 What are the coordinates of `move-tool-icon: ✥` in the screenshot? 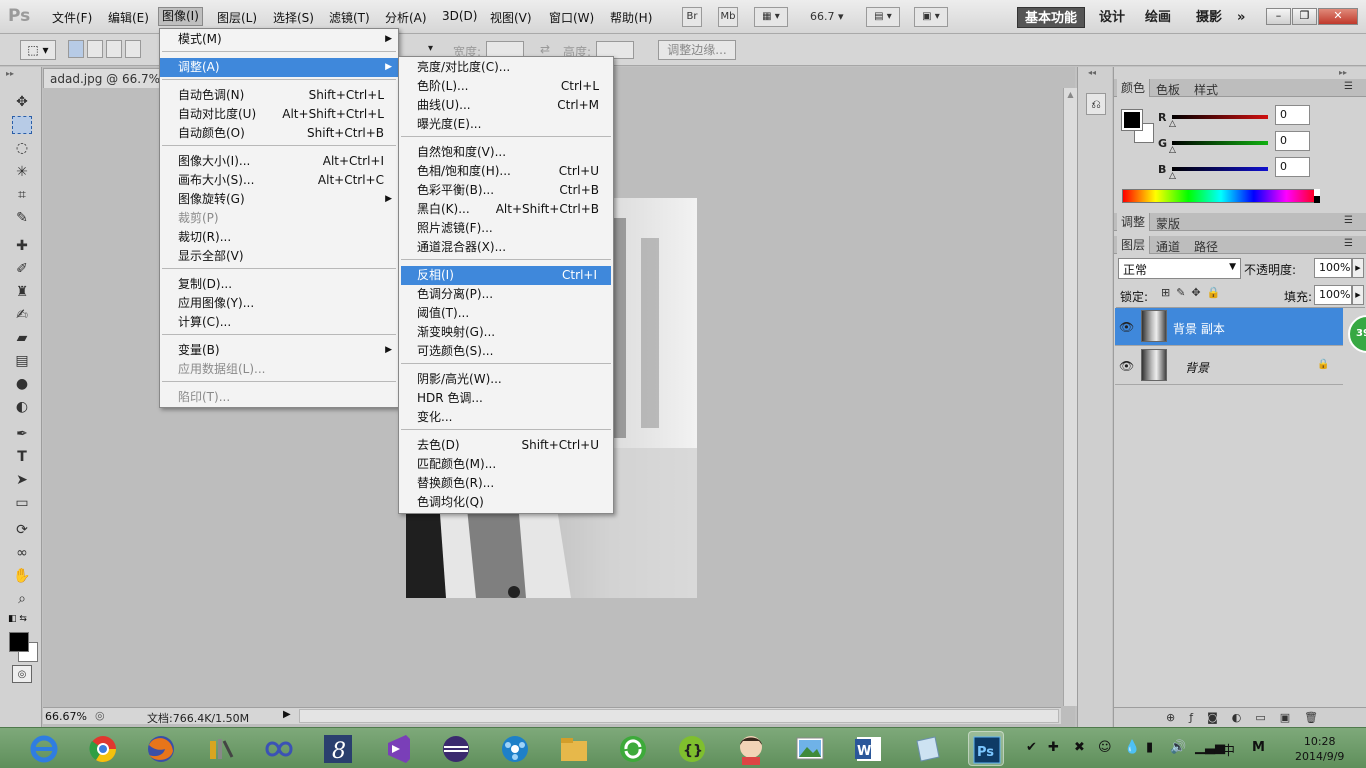 It's located at (22, 102).